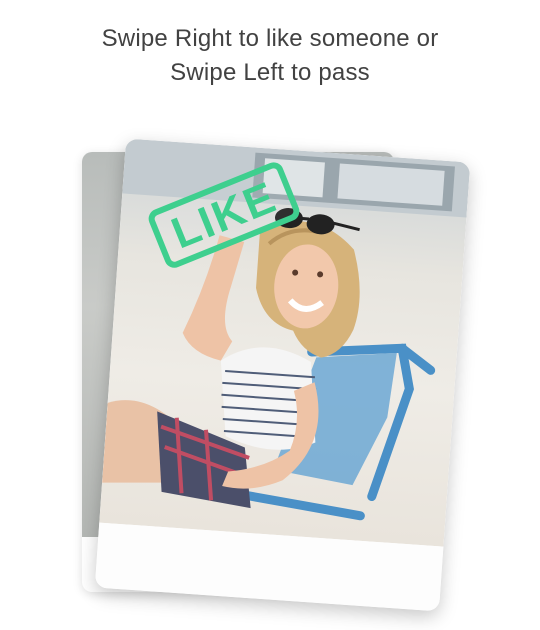 The image size is (540, 630). I want to click on instruction-line-1: Swipe Right to like someone or, so click(270, 38).